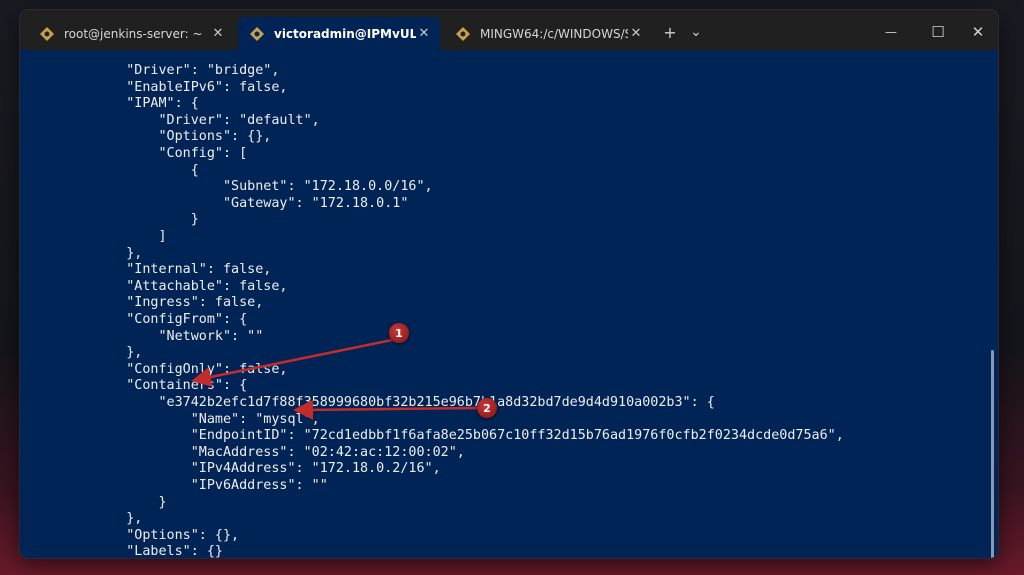 This screenshot has height=575, width=1024. Describe the element at coordinates (978, 32) in the screenshot. I see `close-window-button: ✕` at that location.